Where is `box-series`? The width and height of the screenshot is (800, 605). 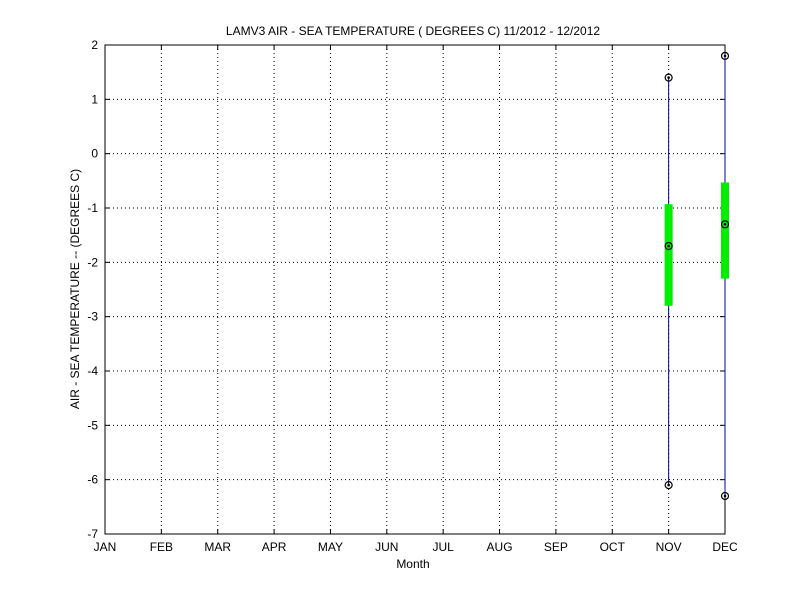 box-series is located at coordinates (697, 276).